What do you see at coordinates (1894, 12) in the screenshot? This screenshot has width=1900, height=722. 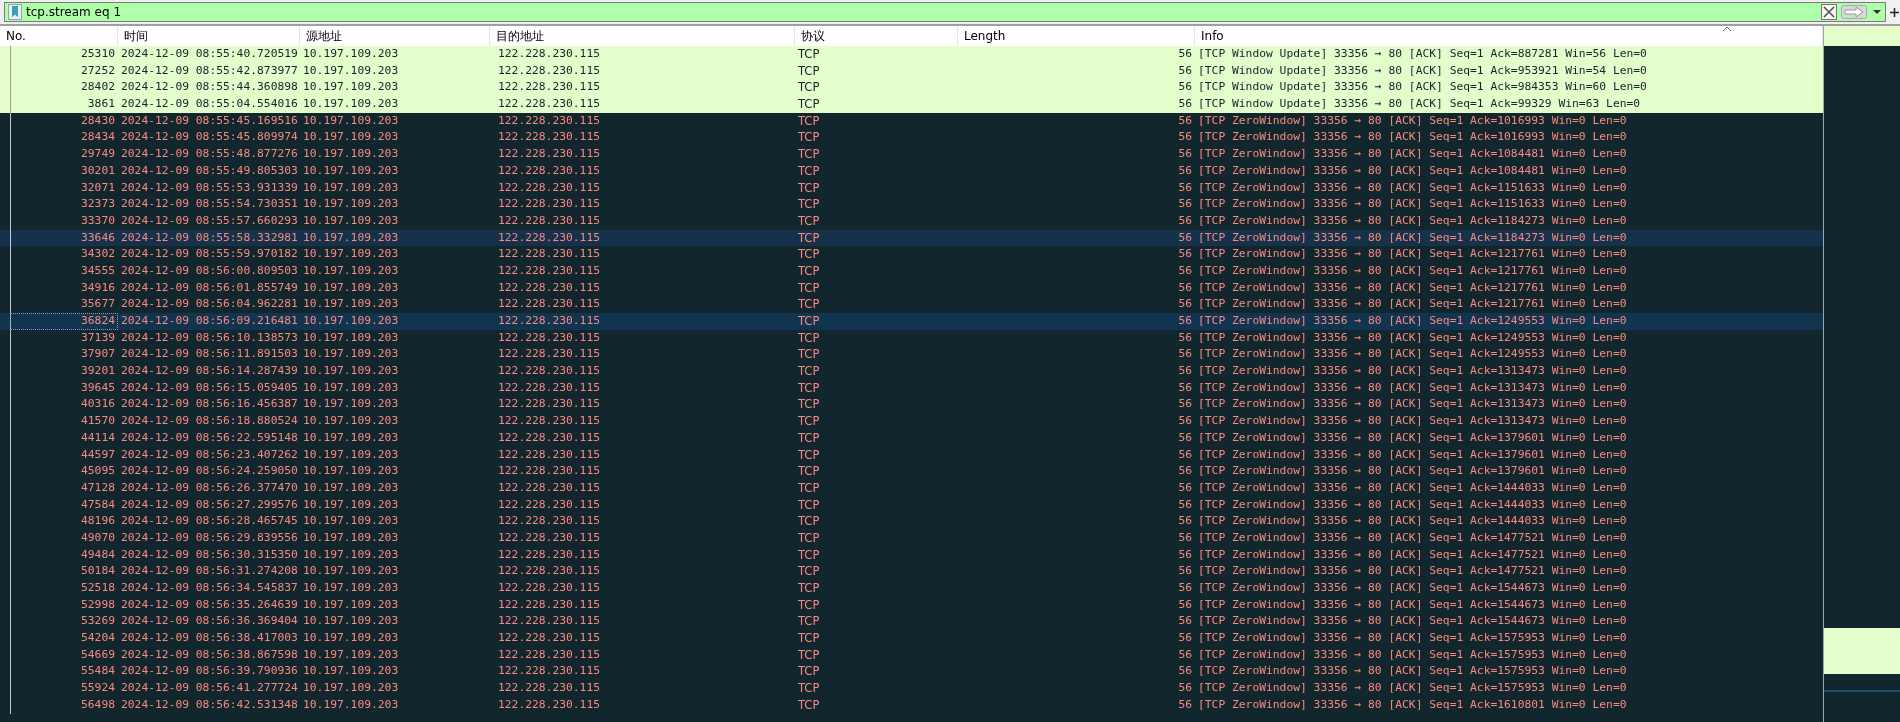 I see `add-icon` at bounding box center [1894, 12].